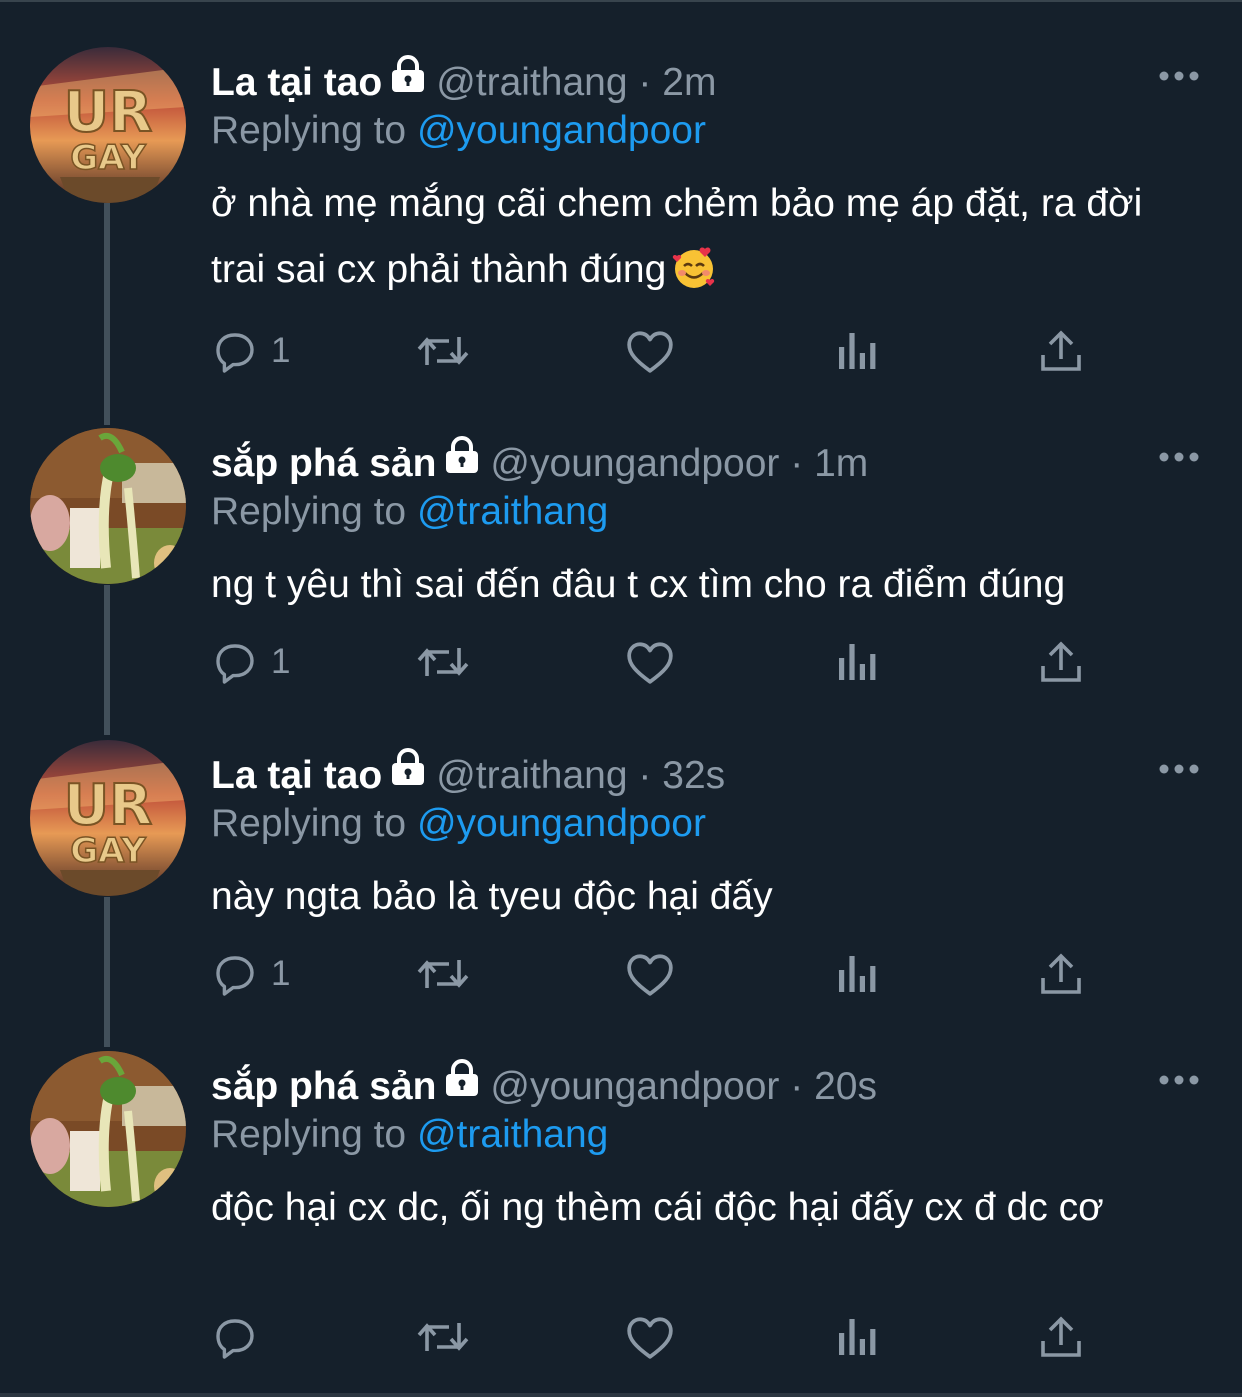  Describe the element at coordinates (841, 463) in the screenshot. I see `timestamp: 1m` at that location.